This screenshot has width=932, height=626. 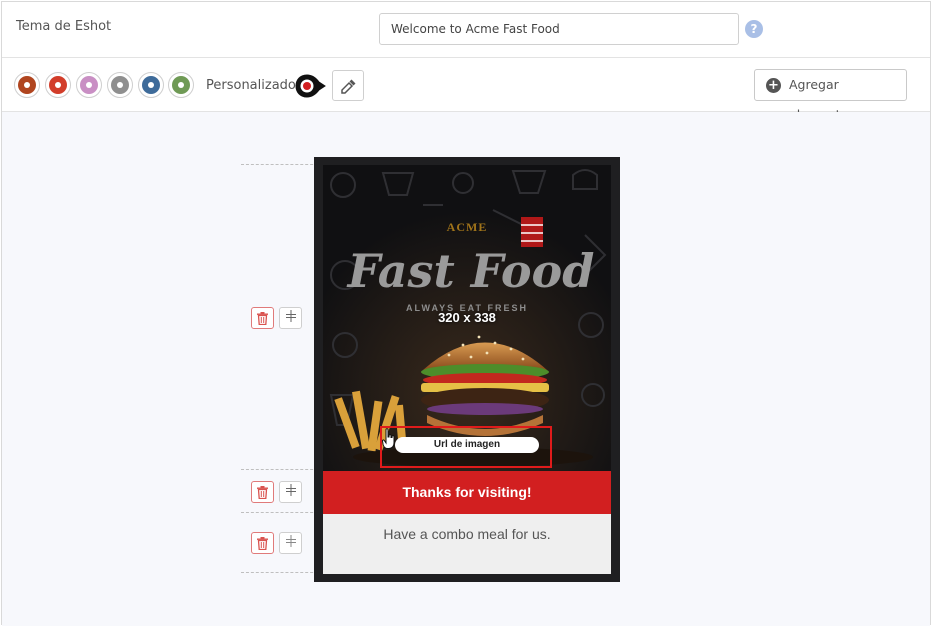 What do you see at coordinates (278, 492) in the screenshot?
I see `block-controls-banner` at bounding box center [278, 492].